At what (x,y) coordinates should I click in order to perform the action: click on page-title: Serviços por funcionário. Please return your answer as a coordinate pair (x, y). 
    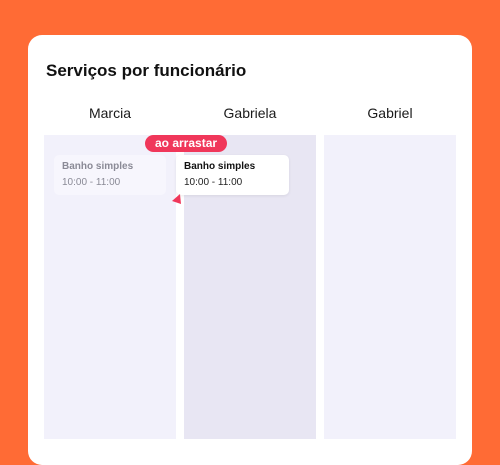
    Looking at the image, I should click on (146, 70).